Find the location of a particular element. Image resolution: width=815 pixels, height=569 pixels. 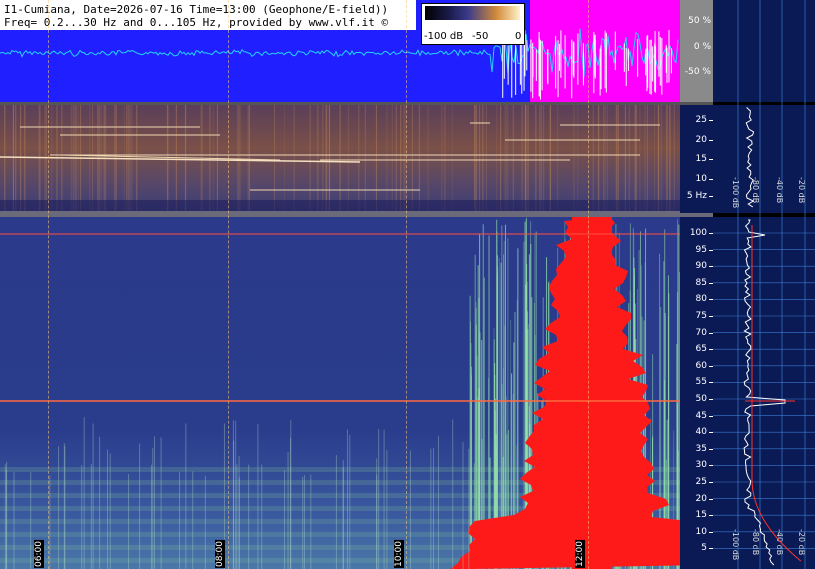

power-curves is located at coordinates (764, 284).